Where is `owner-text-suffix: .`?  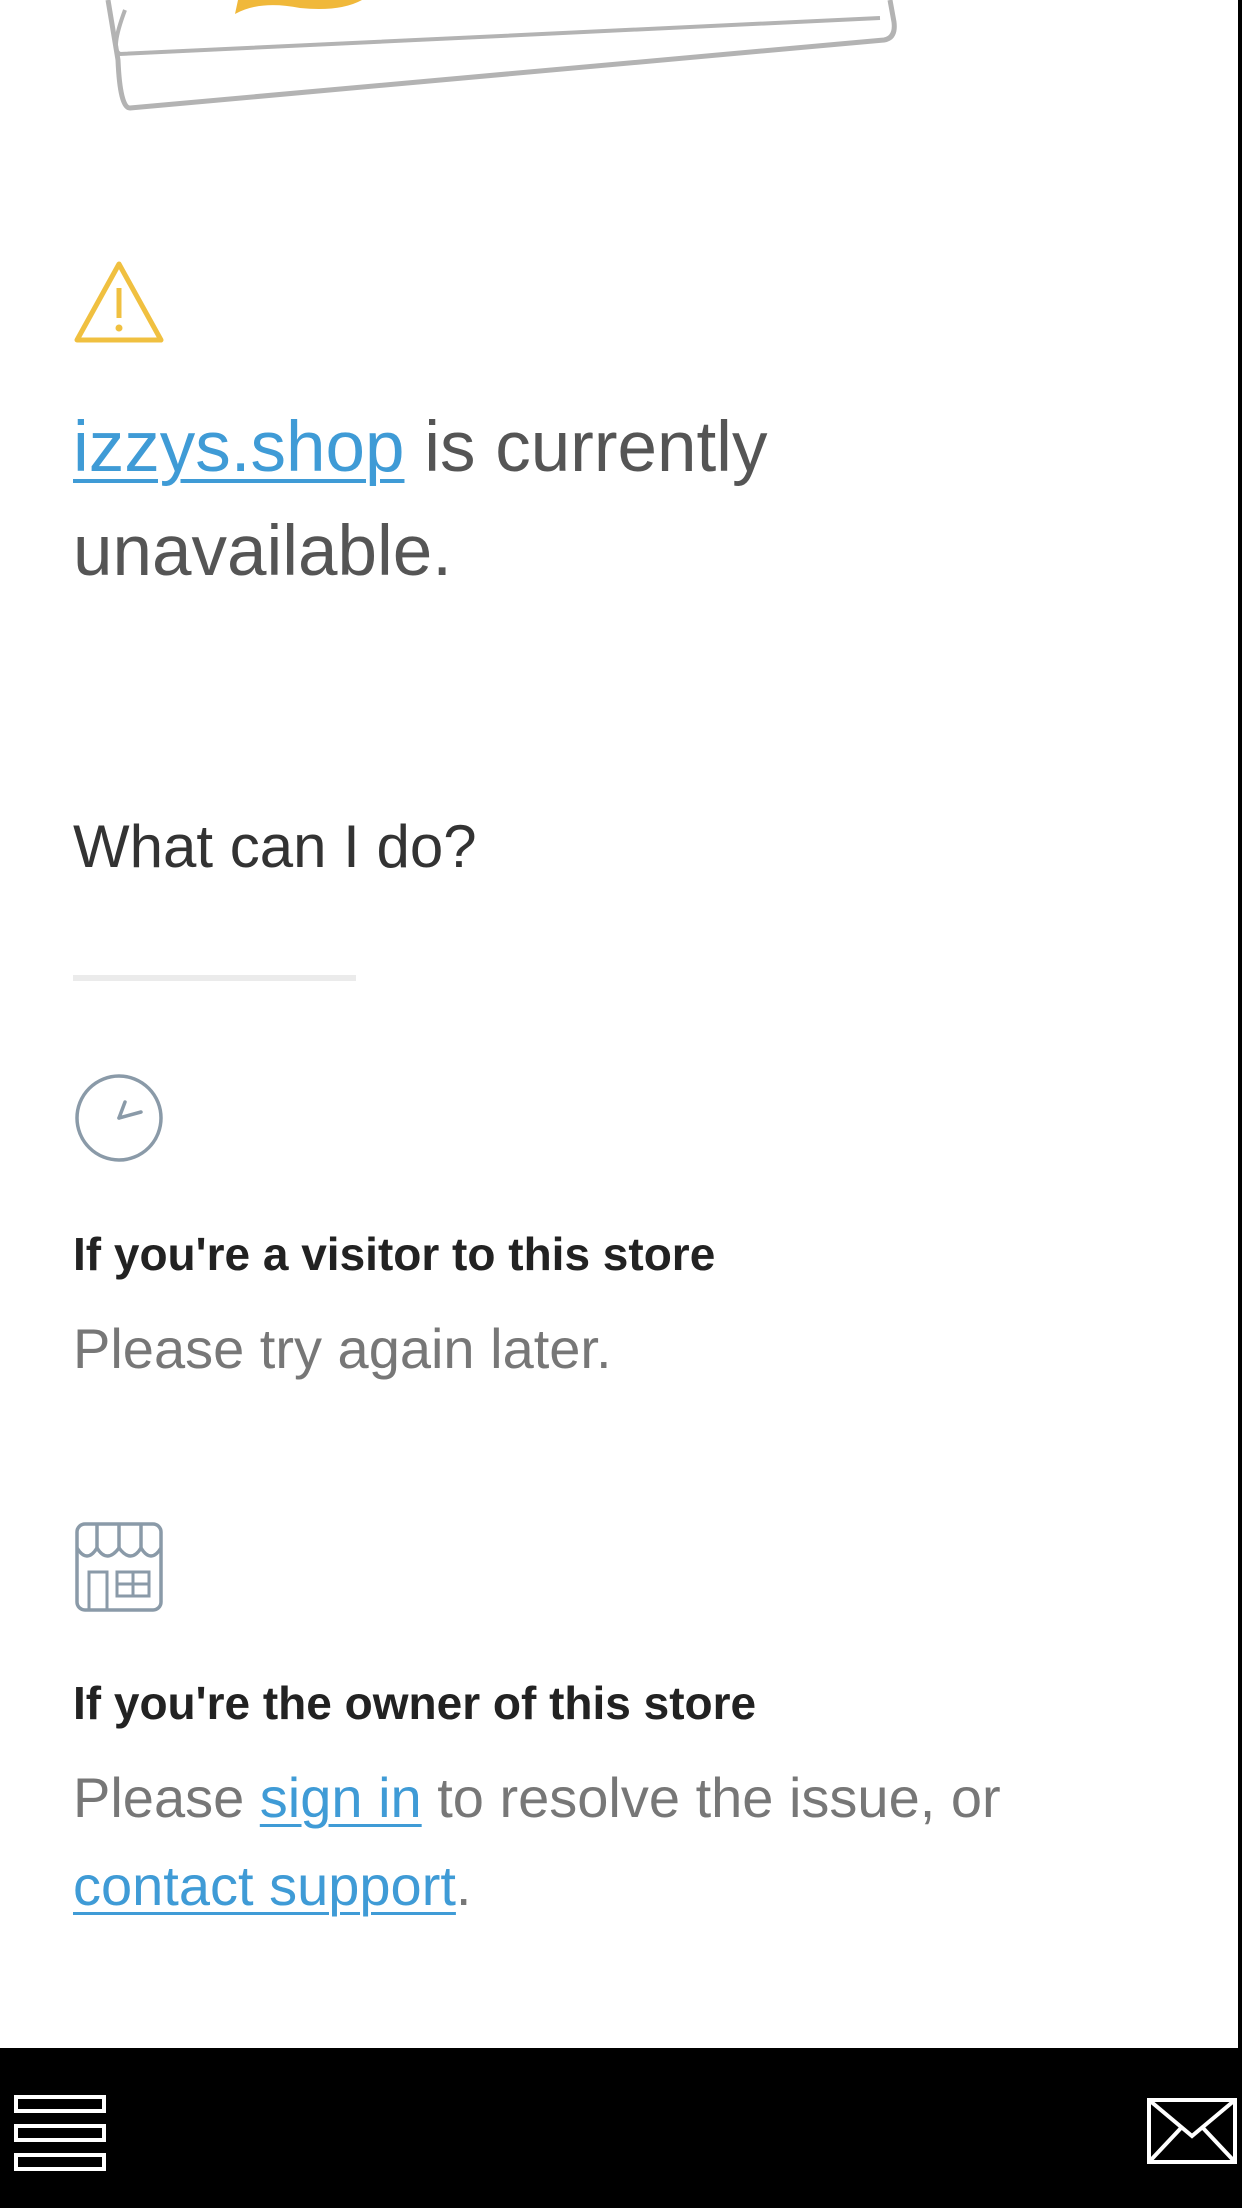 owner-text-suffix: . is located at coordinates (463, 1885).